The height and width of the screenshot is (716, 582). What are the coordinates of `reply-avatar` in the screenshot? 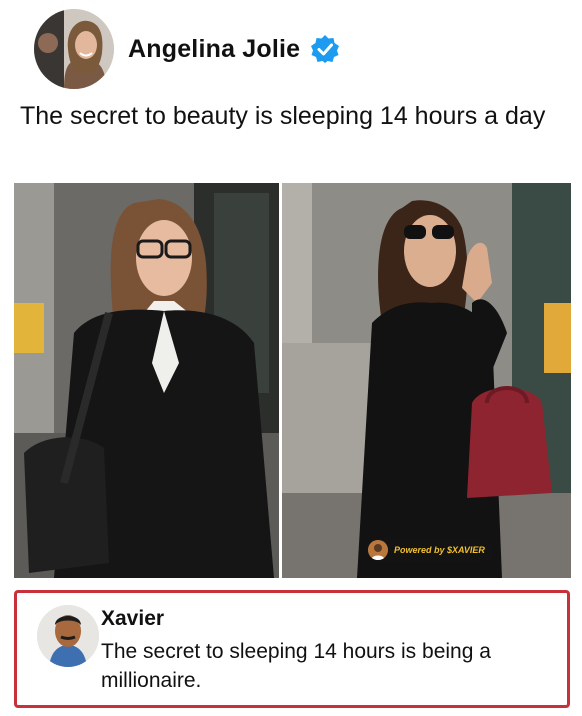 It's located at (68, 636).